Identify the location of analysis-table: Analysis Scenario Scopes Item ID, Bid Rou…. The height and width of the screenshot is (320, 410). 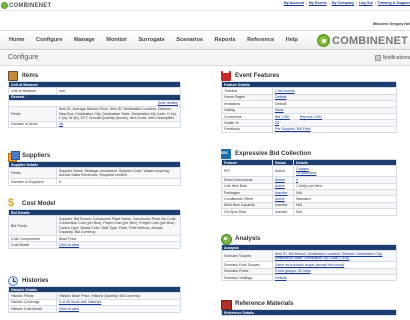
(309, 262).